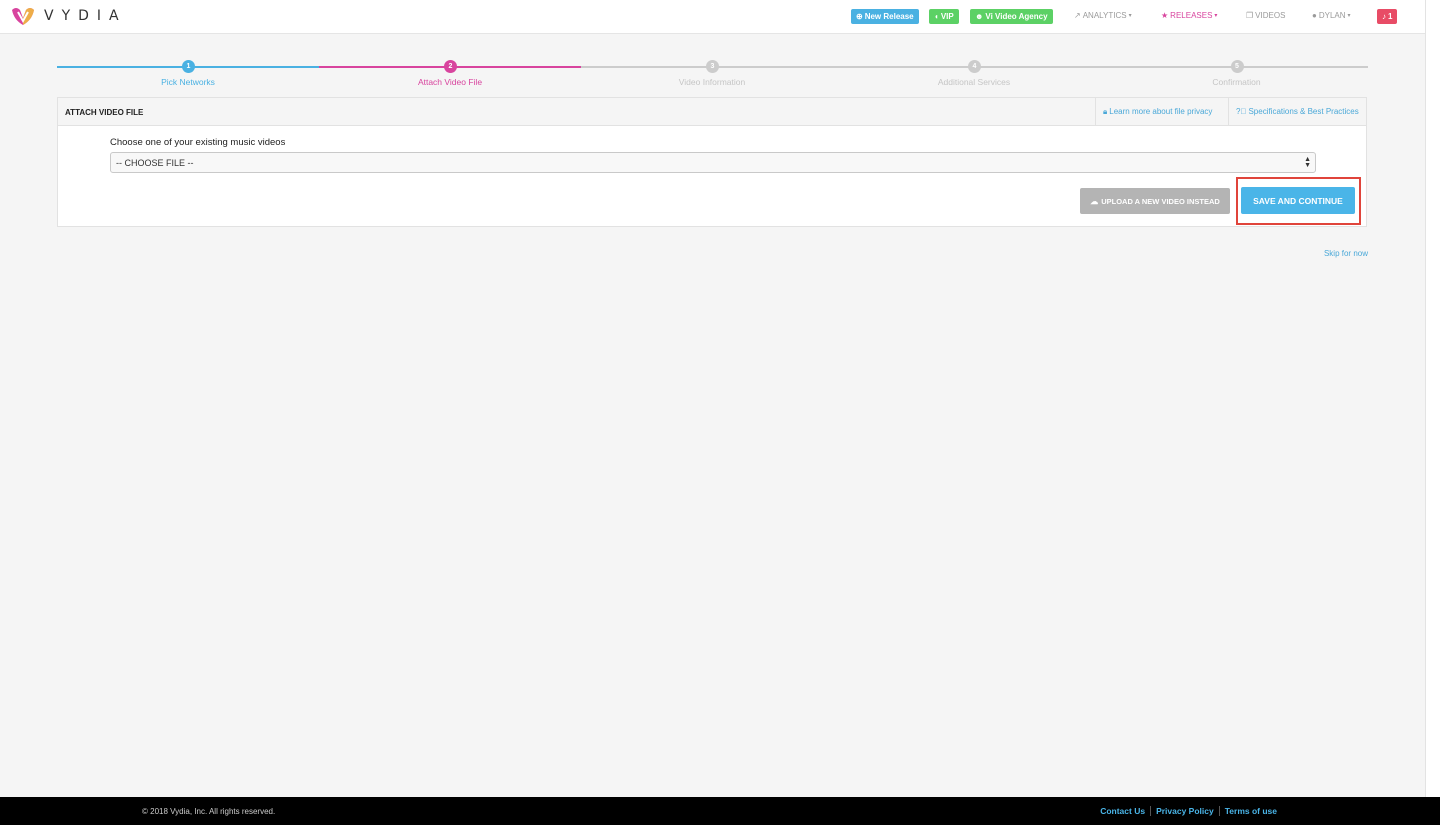 Image resolution: width=1440 pixels, height=825 pixels. Describe the element at coordinates (1122, 811) in the screenshot. I see `contact-us-link: Contact Us` at that location.